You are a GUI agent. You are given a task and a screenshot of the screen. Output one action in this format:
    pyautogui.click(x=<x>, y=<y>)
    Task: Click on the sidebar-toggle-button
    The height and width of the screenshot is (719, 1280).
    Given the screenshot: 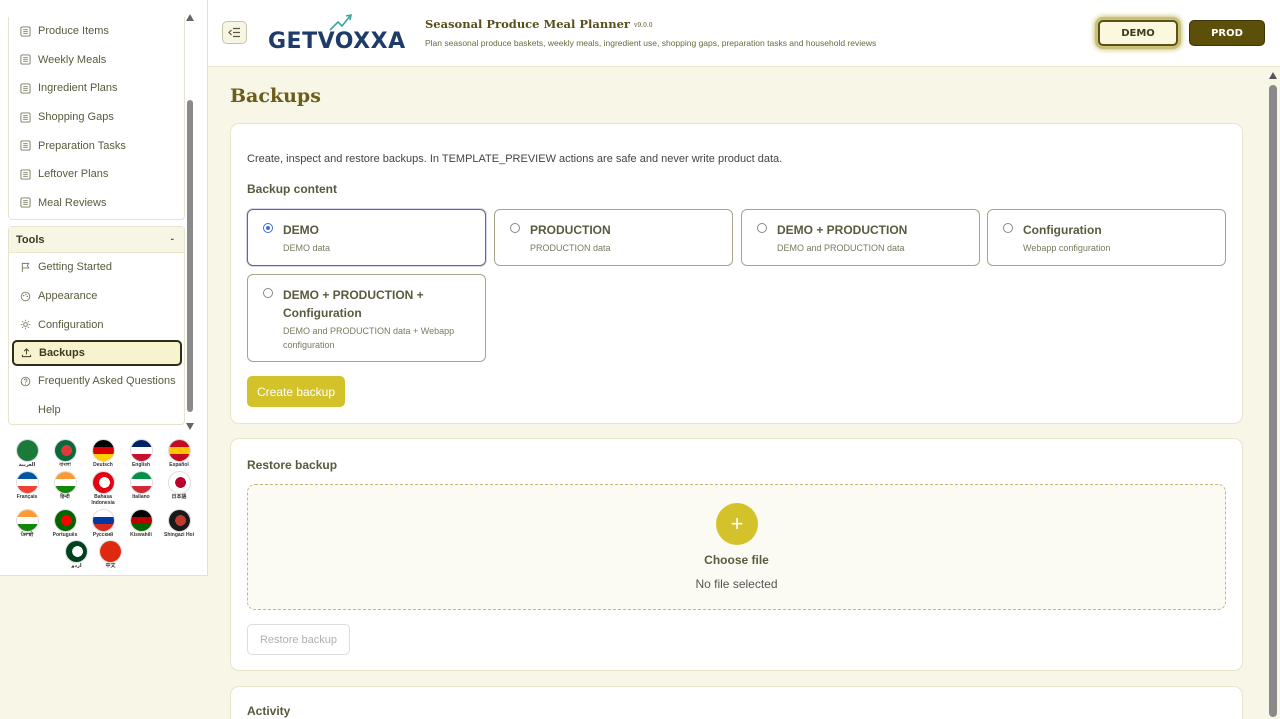 What is the action you would take?
    pyautogui.click(x=234, y=32)
    